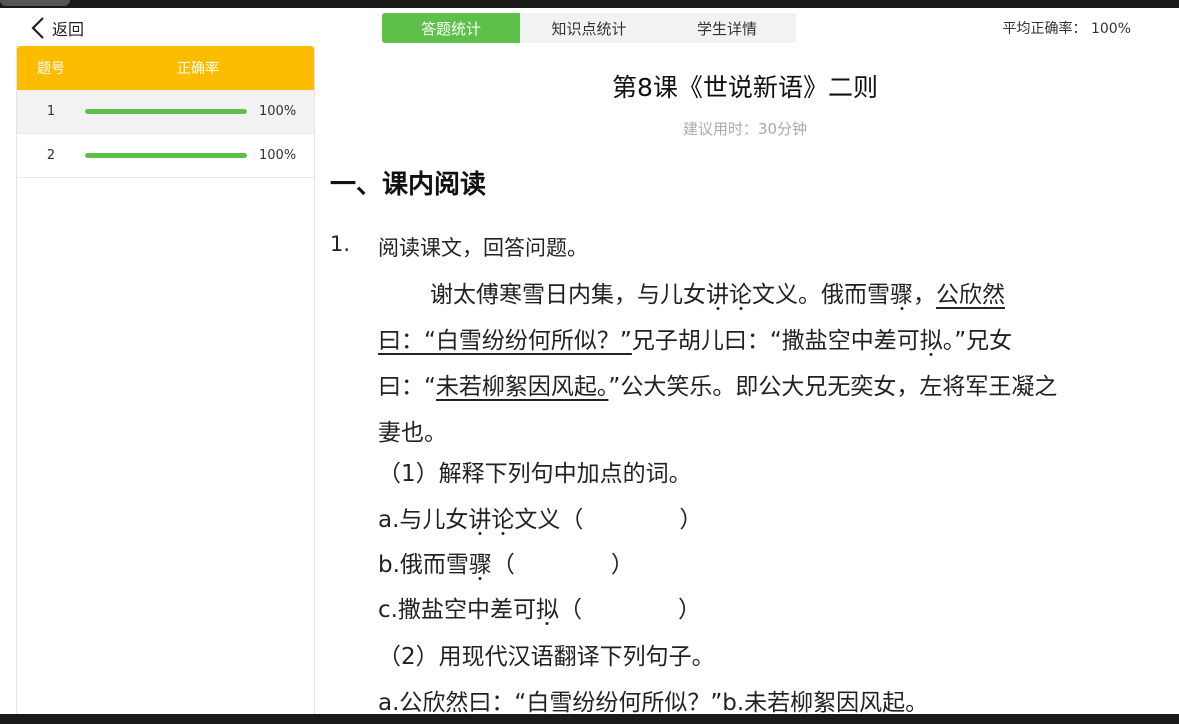  What do you see at coordinates (451, 28) in the screenshot?
I see `tab-answer-stats: 答题统计` at bounding box center [451, 28].